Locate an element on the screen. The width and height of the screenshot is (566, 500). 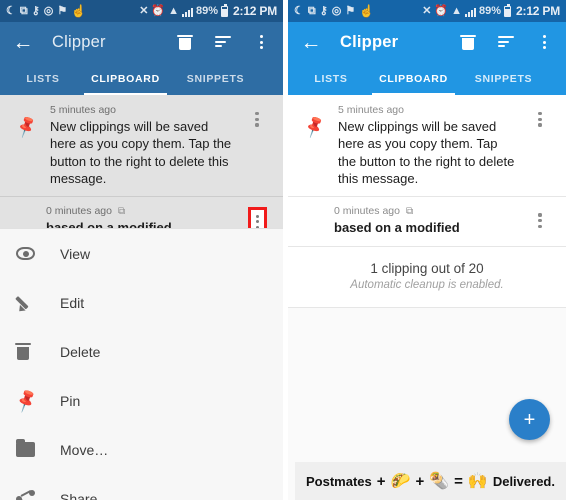
share-icon is located at coordinates (38, 494).